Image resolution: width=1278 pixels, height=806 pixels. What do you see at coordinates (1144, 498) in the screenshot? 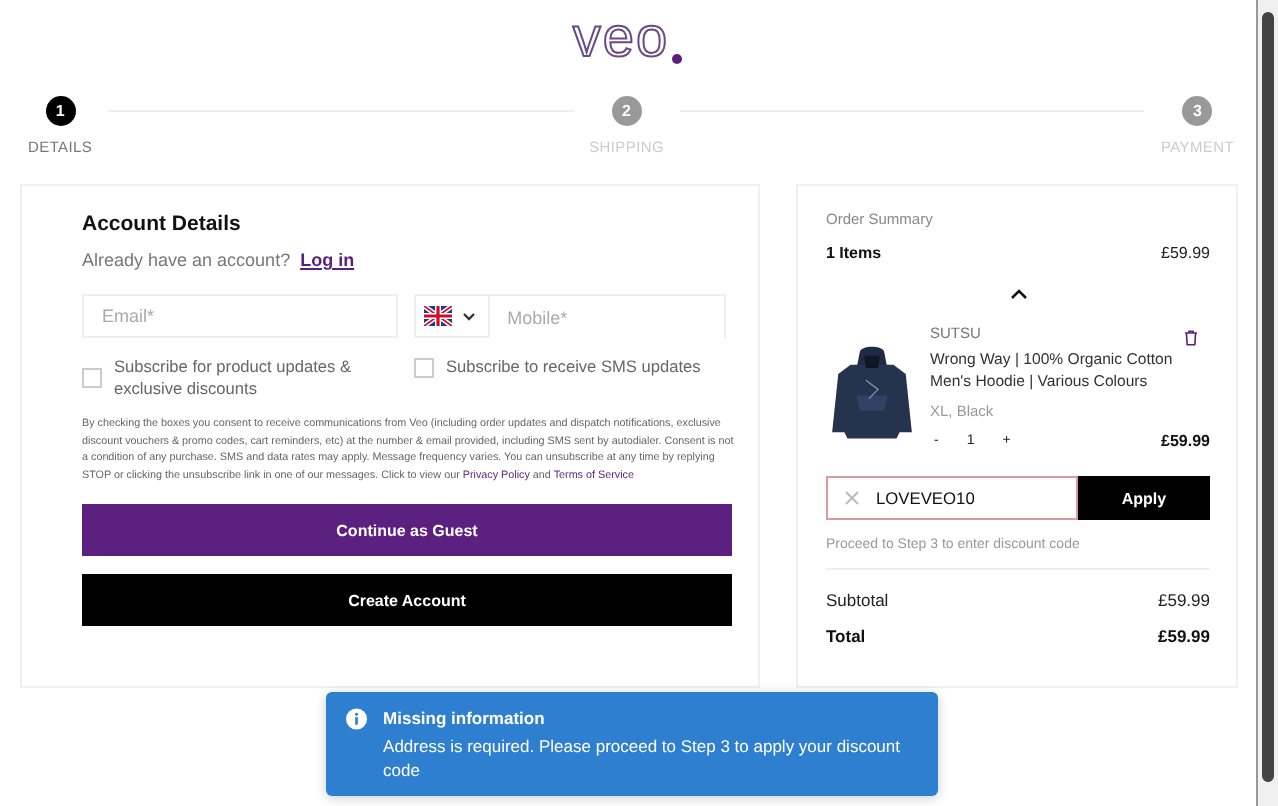
I see `apply-button: Apply` at bounding box center [1144, 498].